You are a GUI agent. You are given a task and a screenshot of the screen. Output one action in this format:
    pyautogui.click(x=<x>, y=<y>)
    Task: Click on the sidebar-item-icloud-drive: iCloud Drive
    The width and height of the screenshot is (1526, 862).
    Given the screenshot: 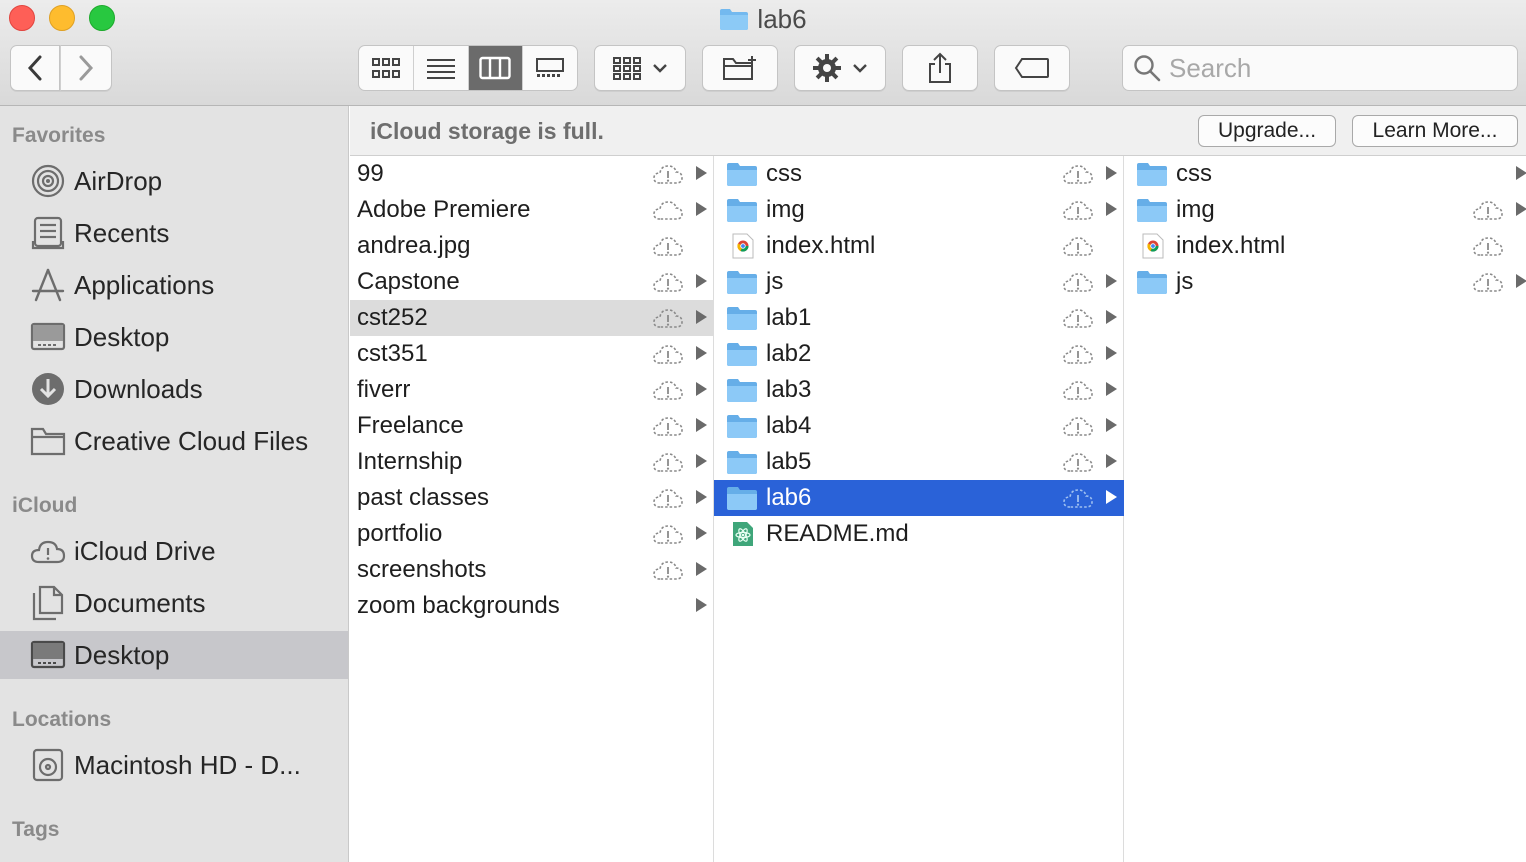 What is the action you would take?
    pyautogui.click(x=174, y=551)
    